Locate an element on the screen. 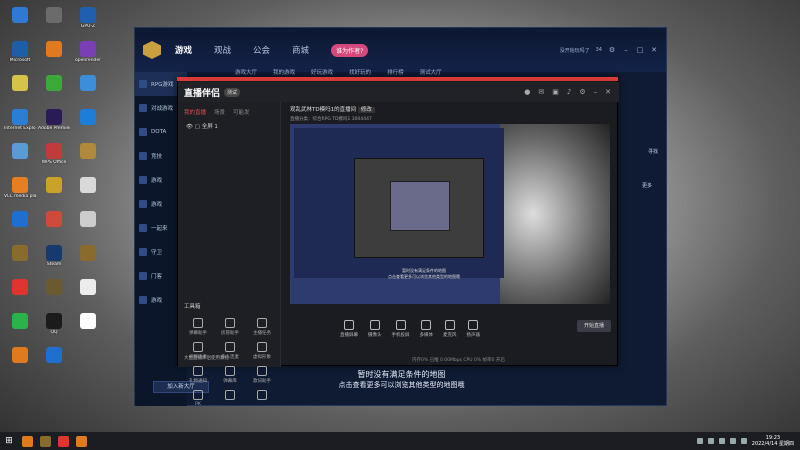  tool-button: 房管助手 is located at coordinates (230, 328).